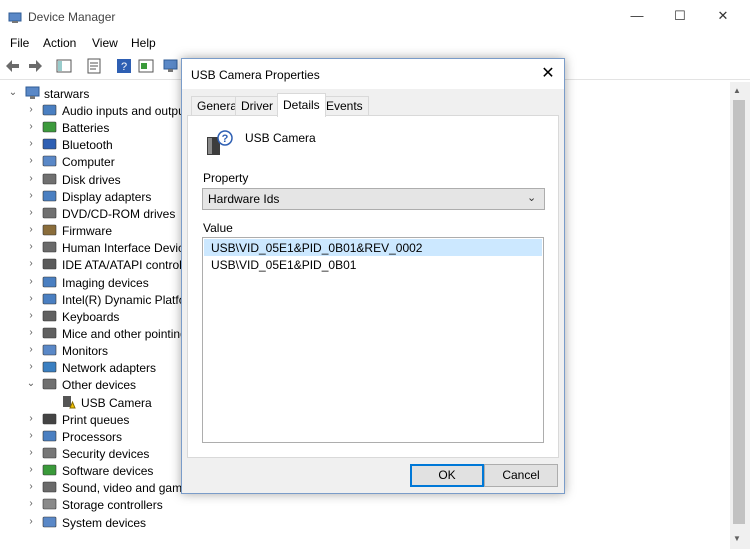 Image resolution: width=750 pixels, height=549 pixels. I want to click on dialog-close-icon: ✕, so click(548, 73).